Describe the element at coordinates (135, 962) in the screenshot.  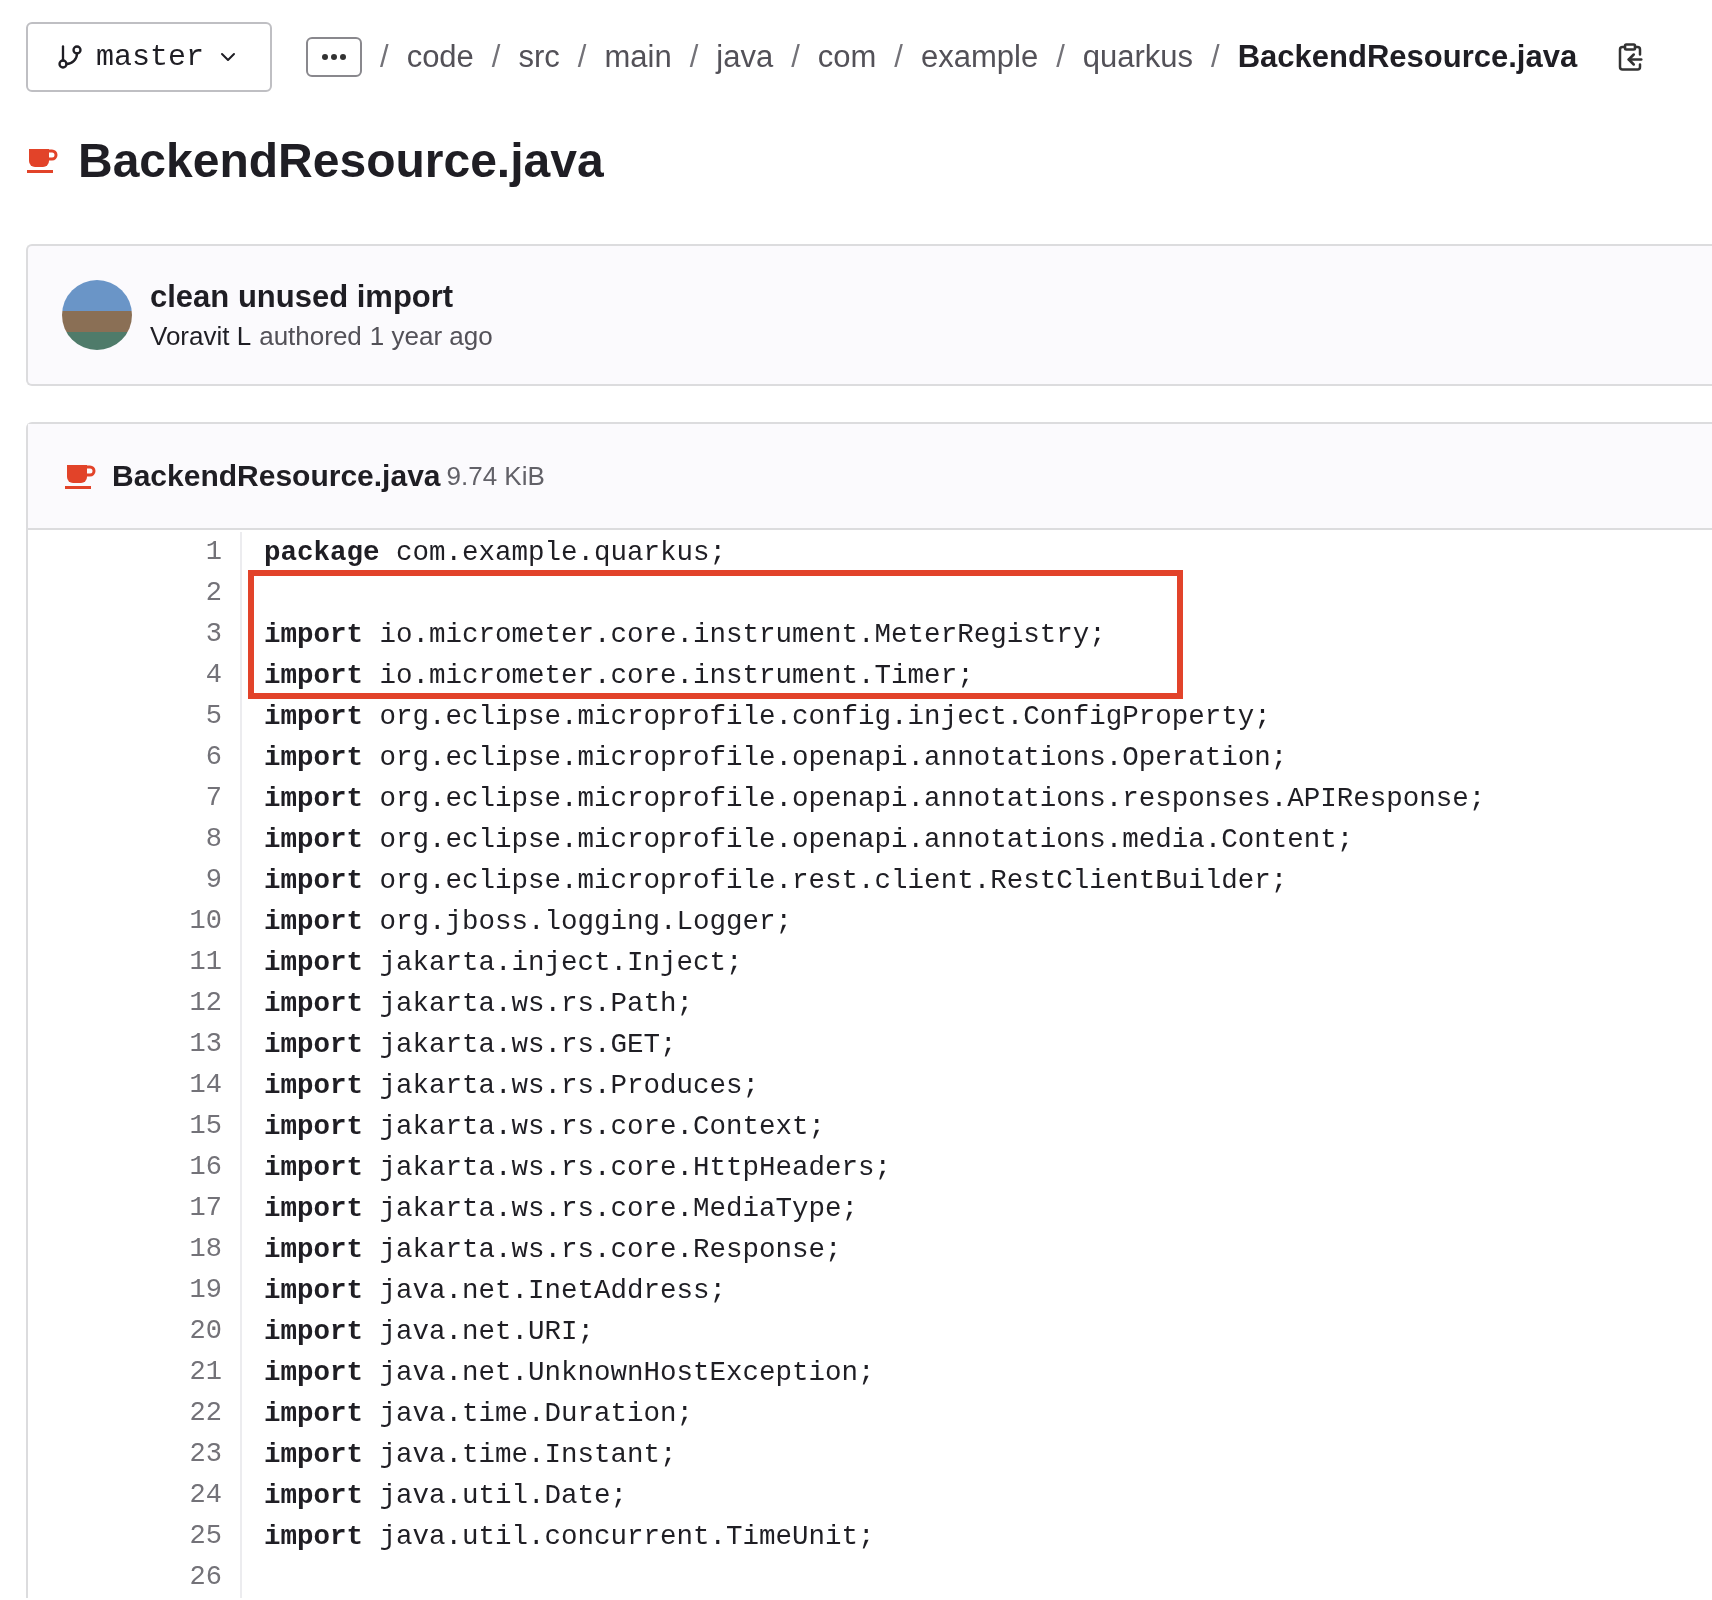
I see `line-number: 11` at that location.